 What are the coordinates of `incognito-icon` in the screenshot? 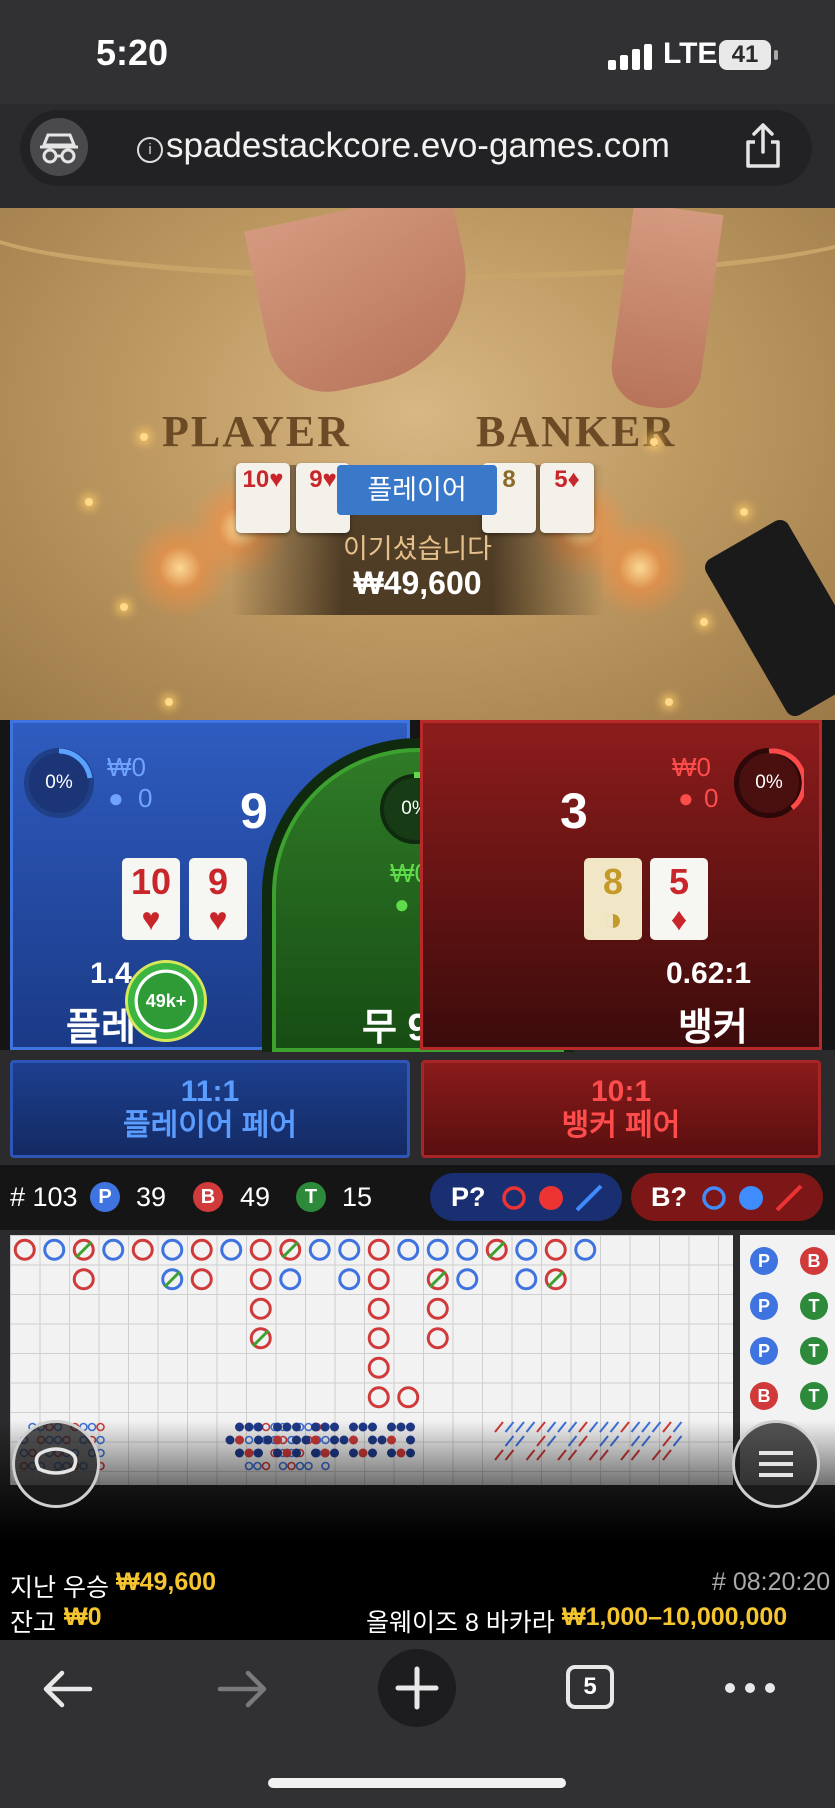 It's located at (59, 147).